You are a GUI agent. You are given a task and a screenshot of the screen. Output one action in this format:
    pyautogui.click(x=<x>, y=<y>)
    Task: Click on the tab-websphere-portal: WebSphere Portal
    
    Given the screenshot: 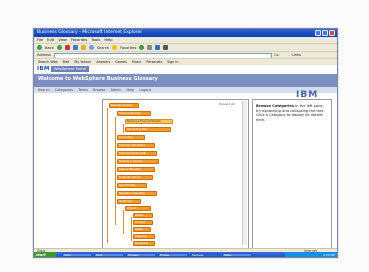 What is the action you would take?
    pyautogui.click(x=70, y=69)
    